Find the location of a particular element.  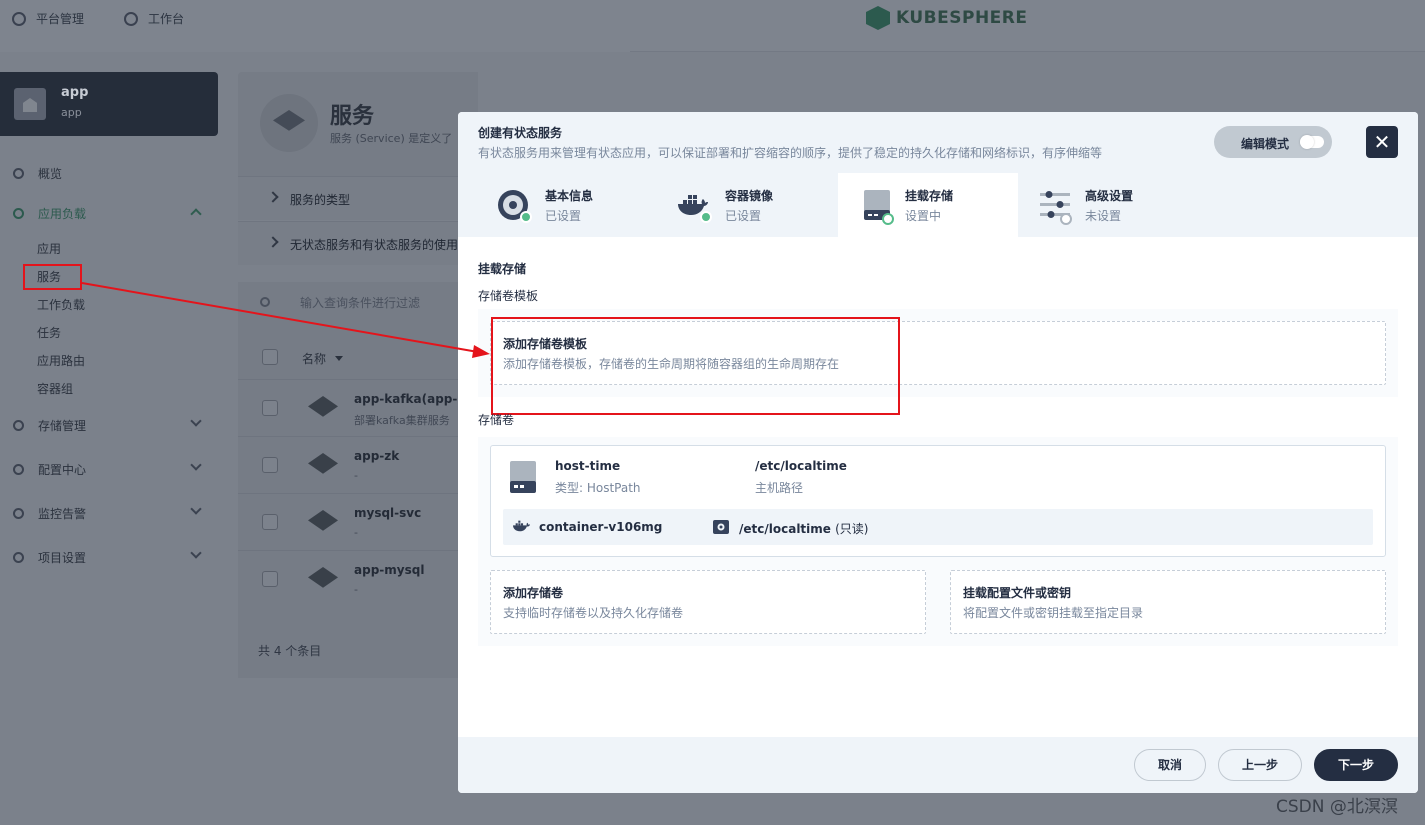

watermark: CSDN @北溟溟 is located at coordinates (1337, 807).